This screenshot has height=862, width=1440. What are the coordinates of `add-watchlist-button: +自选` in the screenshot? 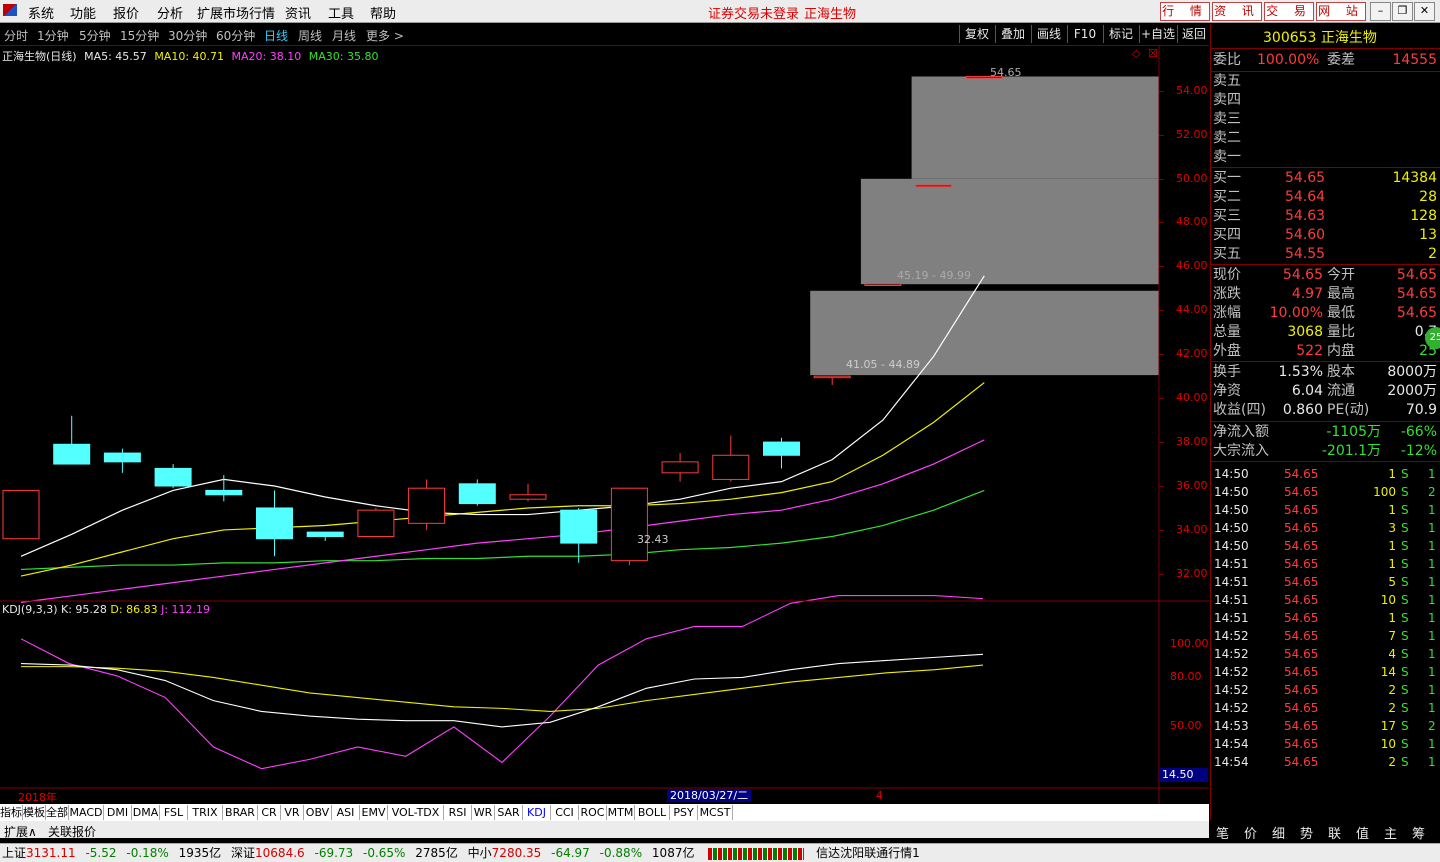 It's located at (1157, 34).